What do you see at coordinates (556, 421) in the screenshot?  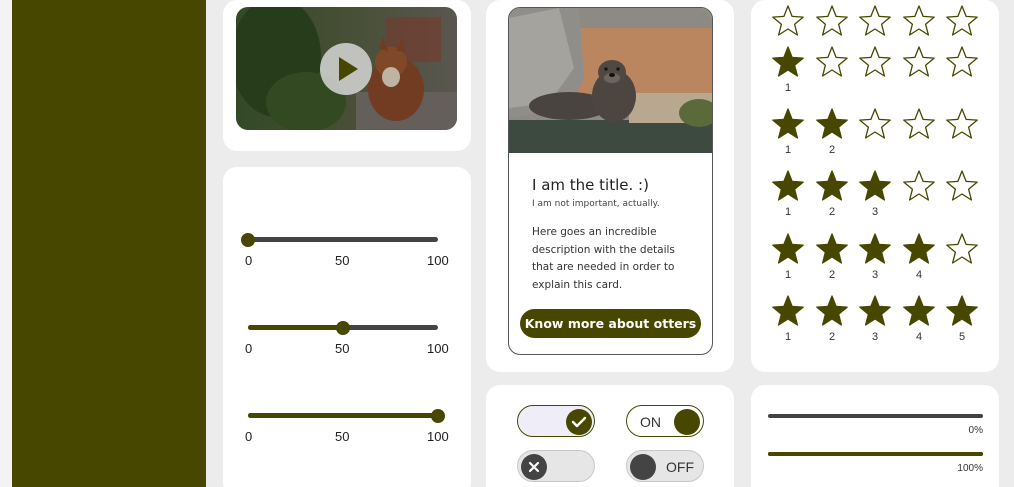 I see `check-toggle` at bounding box center [556, 421].